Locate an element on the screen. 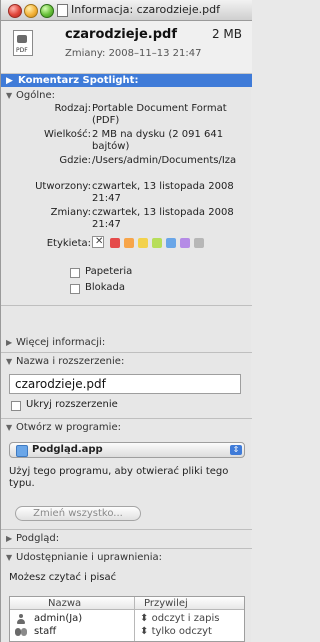 This screenshot has width=320, height=642. section-open-with-label: Otwórz w programie: is located at coordinates (68, 427).